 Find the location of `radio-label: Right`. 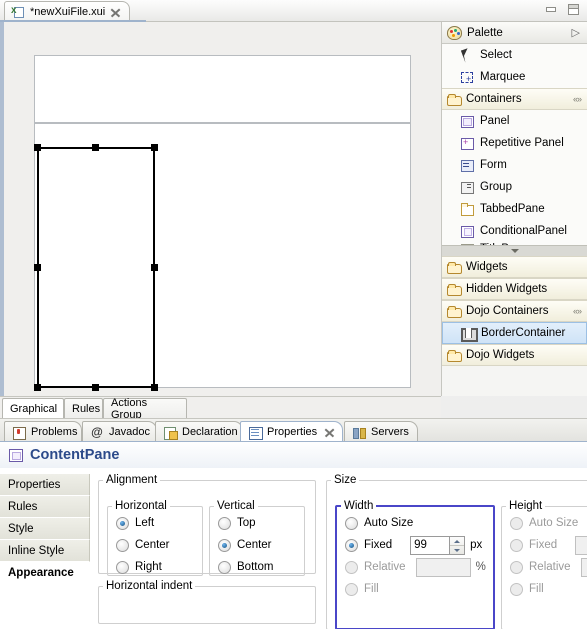

radio-label: Right is located at coordinates (148, 567).